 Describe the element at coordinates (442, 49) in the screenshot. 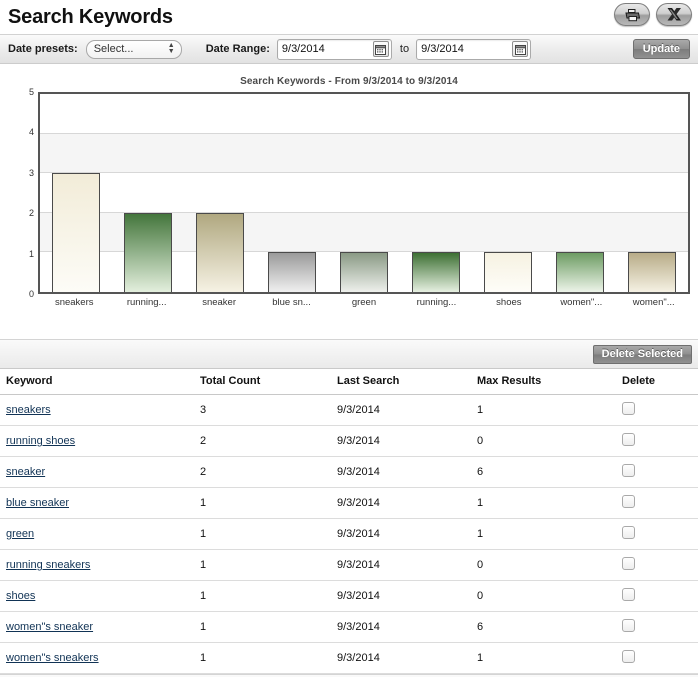

I see `date-to-value: 9/3/2014` at that location.